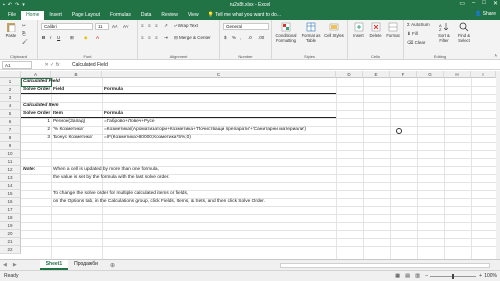  What do you see at coordinates (76, 74) in the screenshot?
I see `column-header-b: B` at bounding box center [76, 74].